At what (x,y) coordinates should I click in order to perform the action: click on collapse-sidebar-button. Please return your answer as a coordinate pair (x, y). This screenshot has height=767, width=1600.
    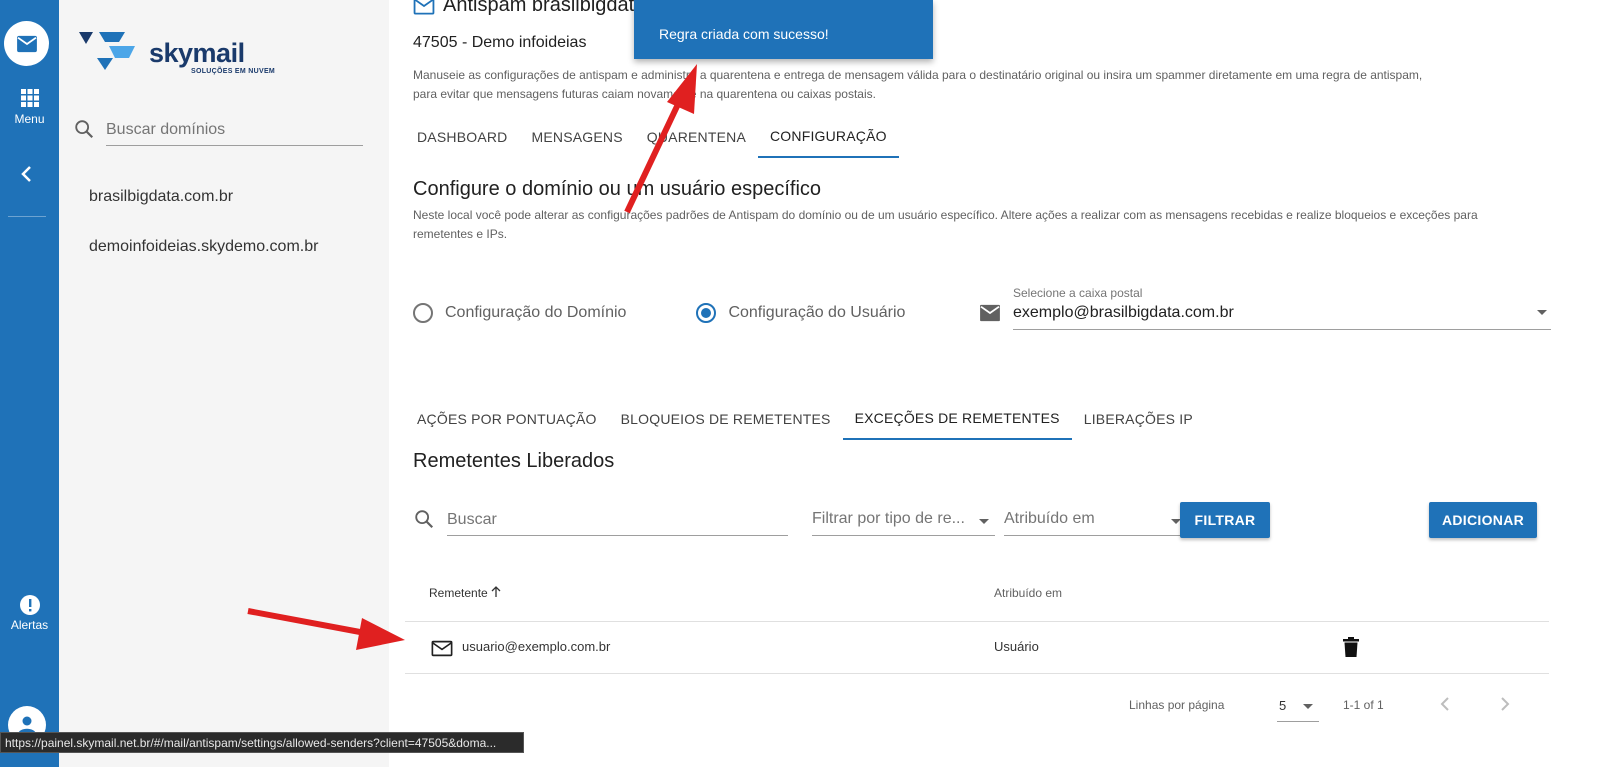
    Looking at the image, I should click on (27, 176).